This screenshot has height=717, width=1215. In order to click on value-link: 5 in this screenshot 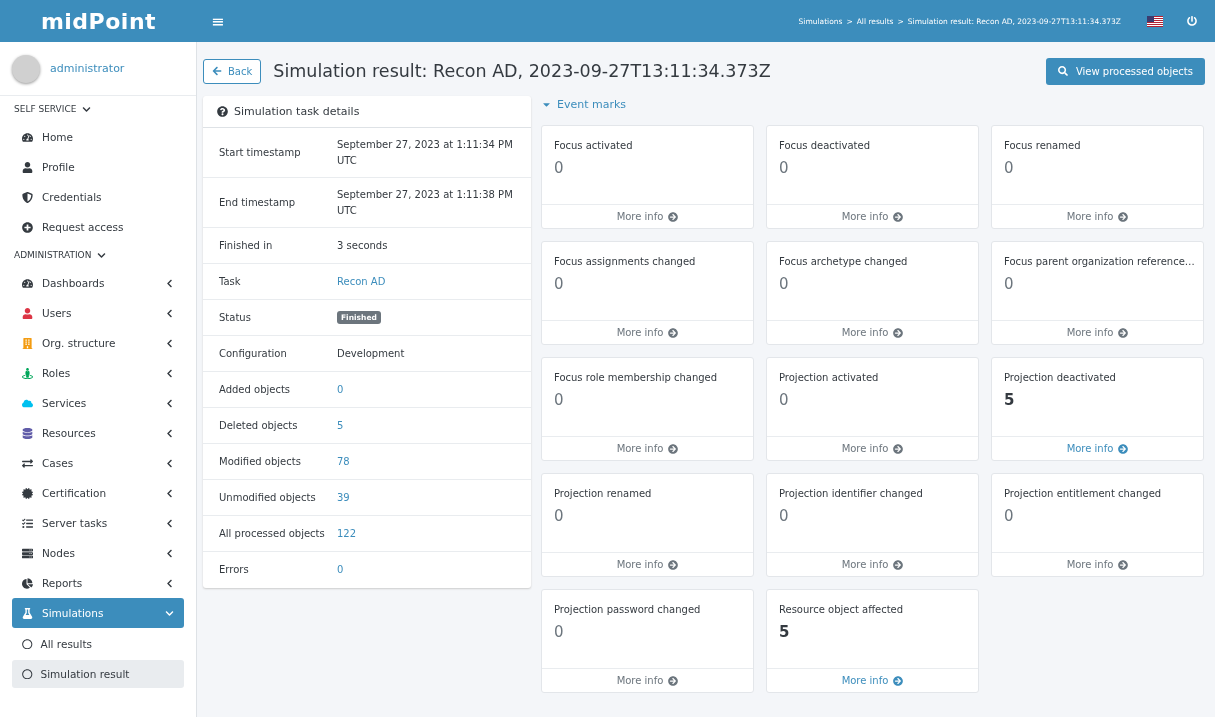, I will do `click(426, 425)`.